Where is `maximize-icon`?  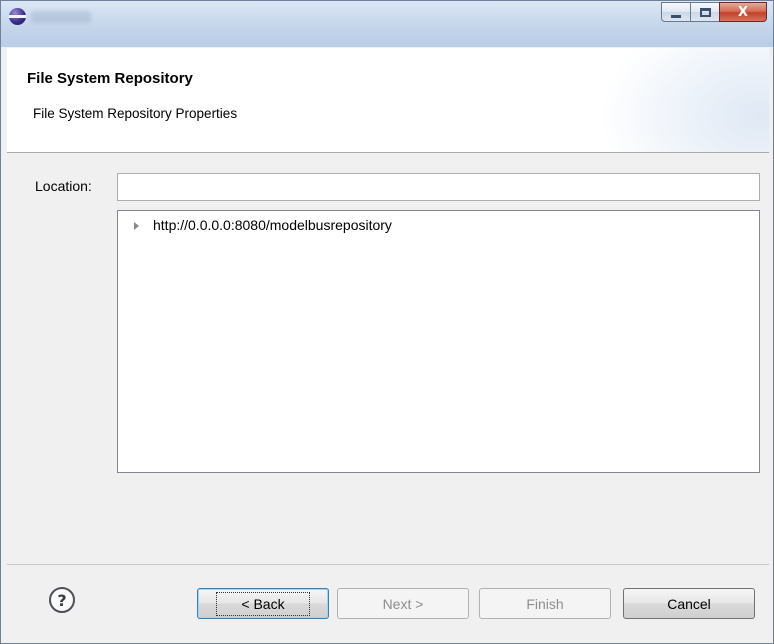
maximize-icon is located at coordinates (705, 12).